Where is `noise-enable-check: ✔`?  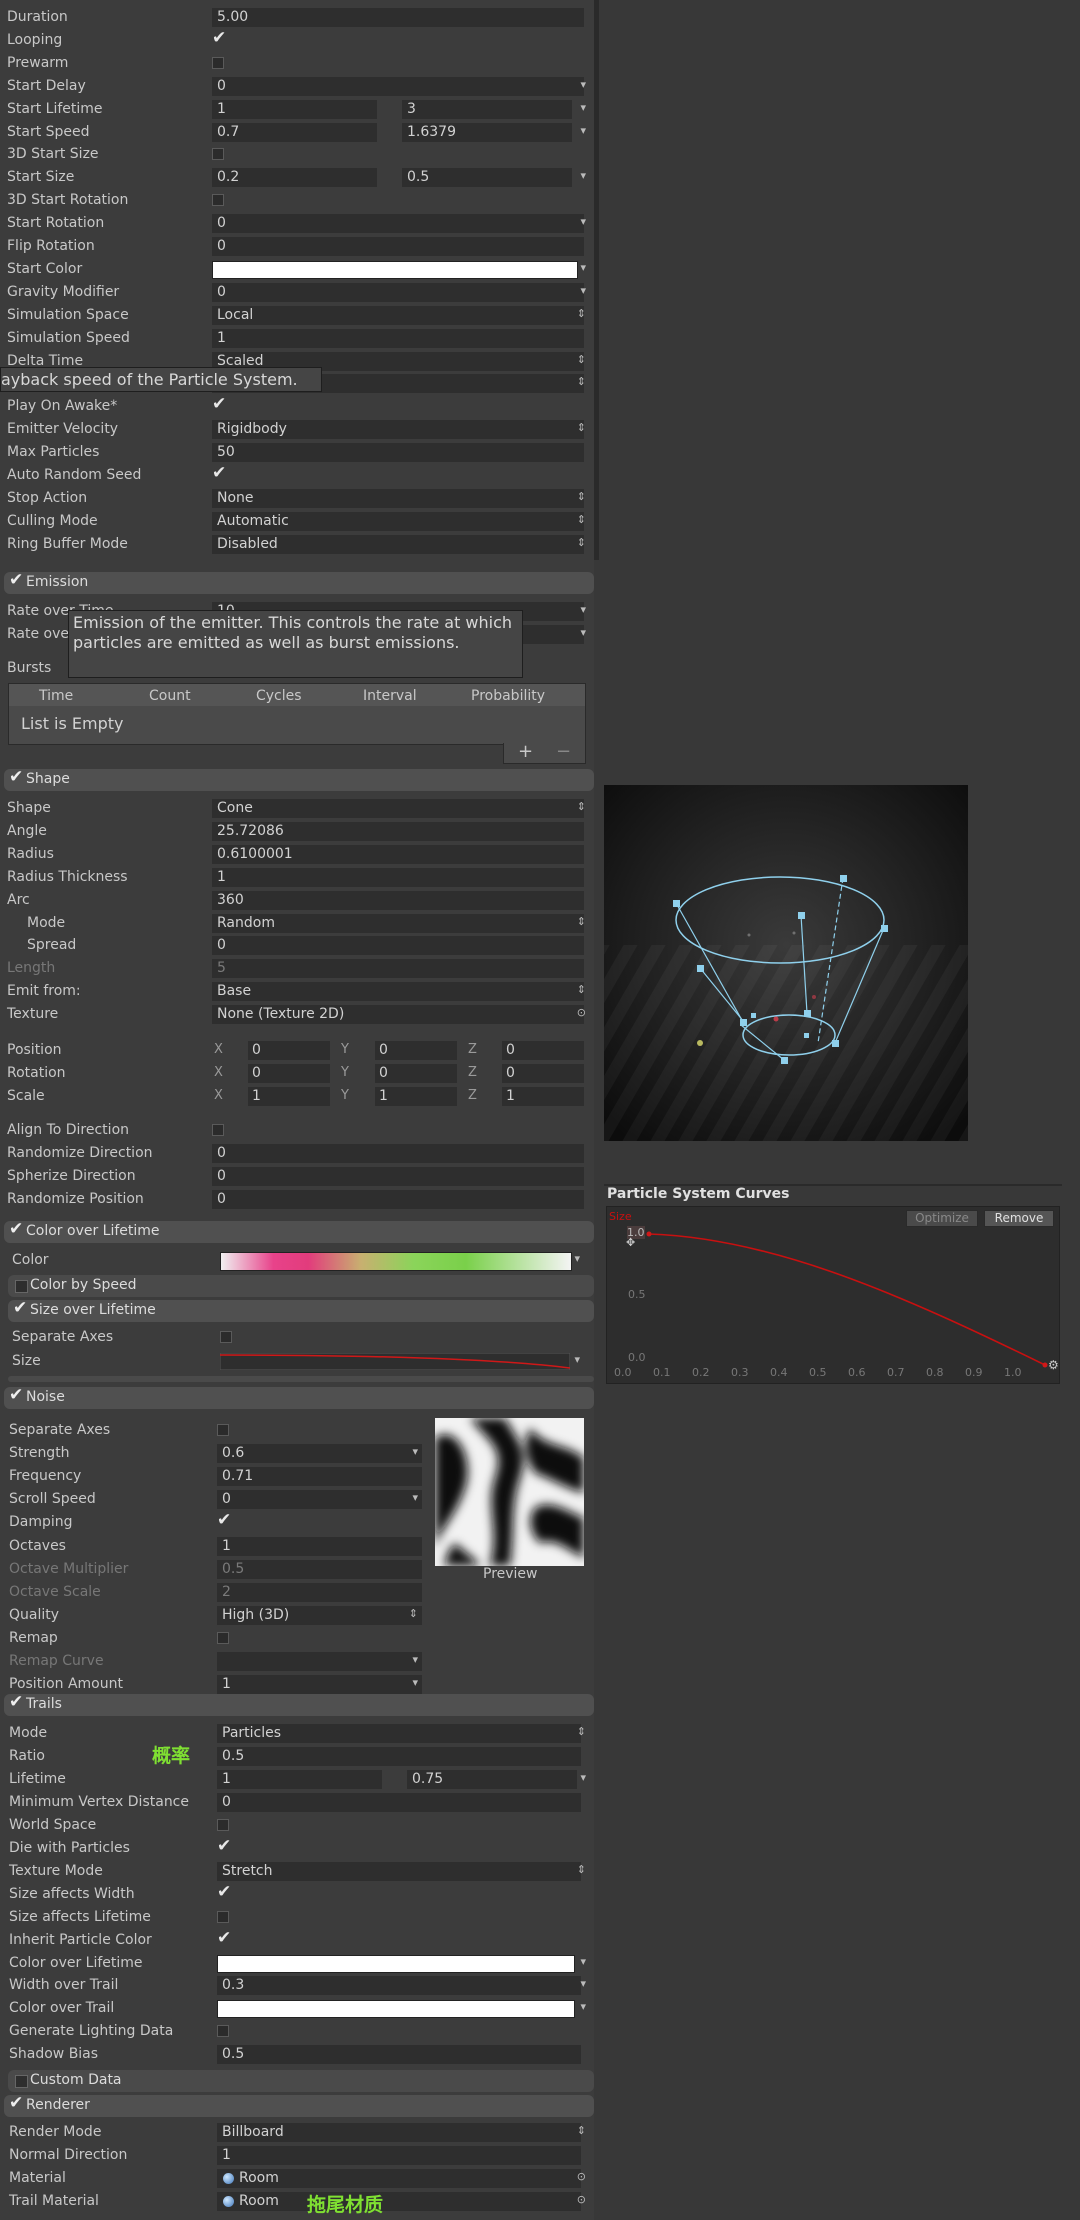
noise-enable-check: ✔ is located at coordinates (16, 1395).